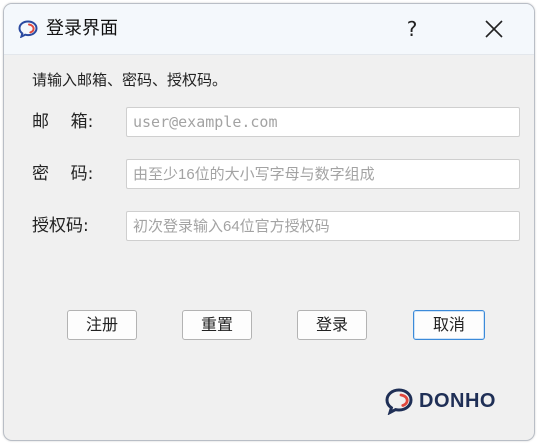  What do you see at coordinates (457, 401) in the screenshot?
I see `brand-name: DONHO` at bounding box center [457, 401].